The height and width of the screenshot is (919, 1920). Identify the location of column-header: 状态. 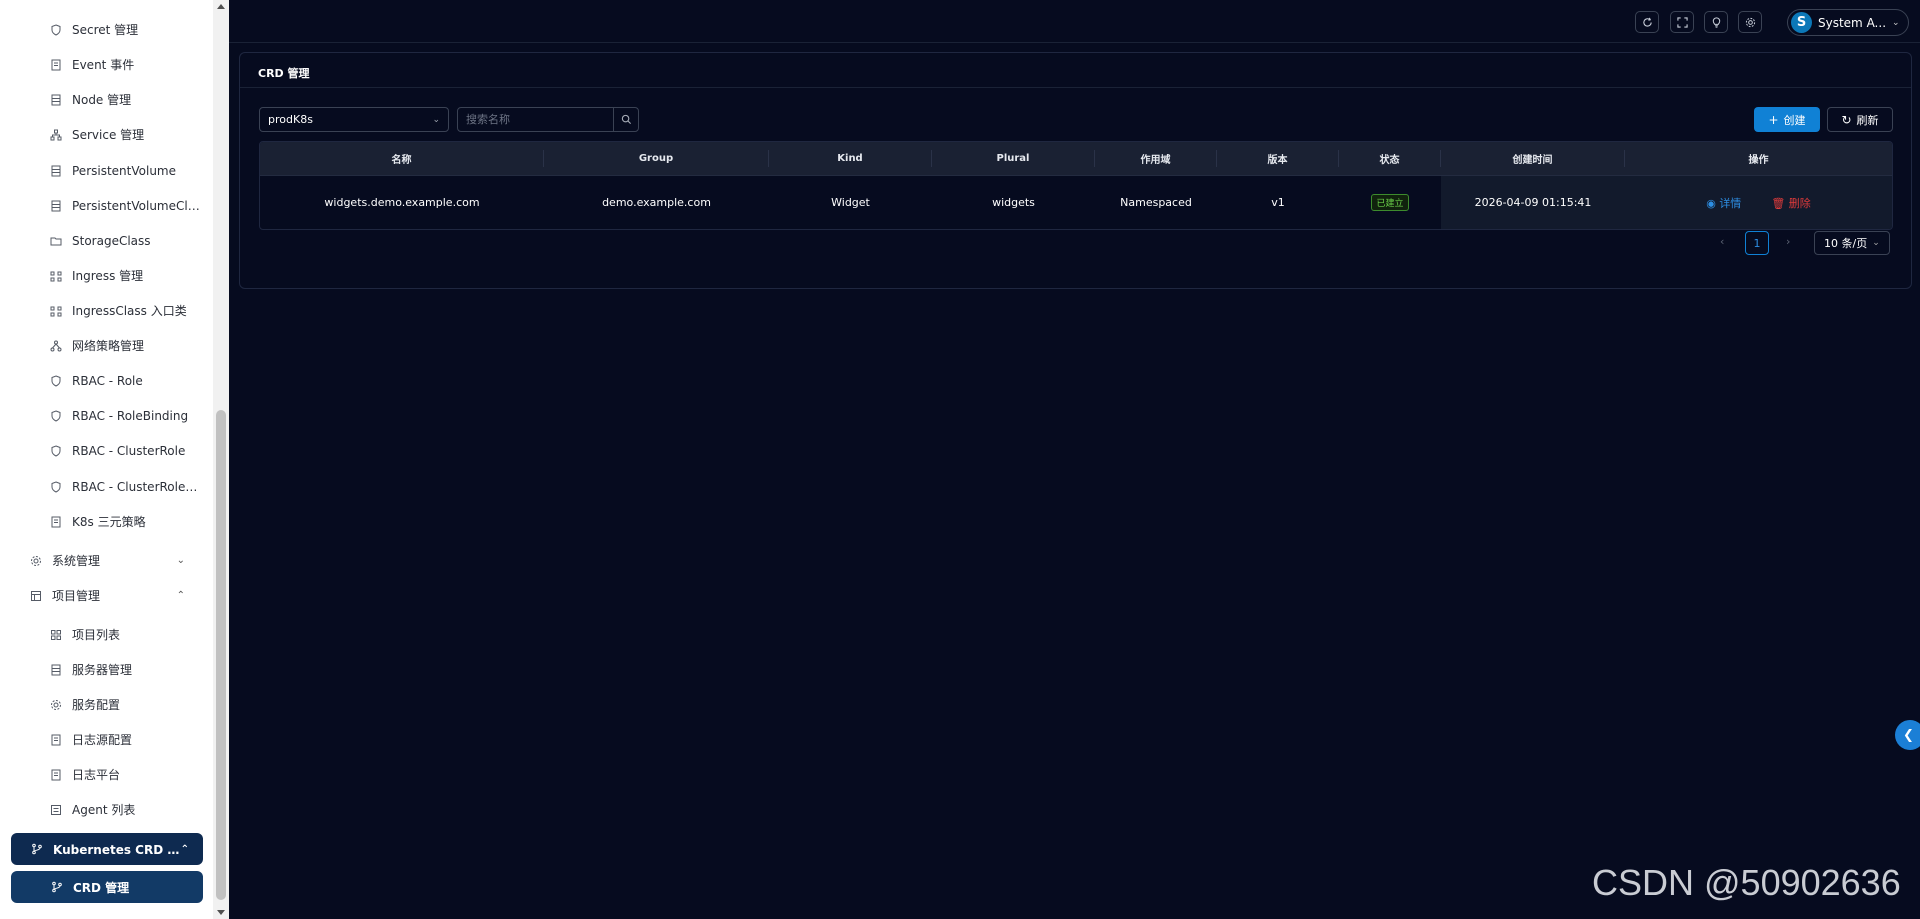
(1390, 158).